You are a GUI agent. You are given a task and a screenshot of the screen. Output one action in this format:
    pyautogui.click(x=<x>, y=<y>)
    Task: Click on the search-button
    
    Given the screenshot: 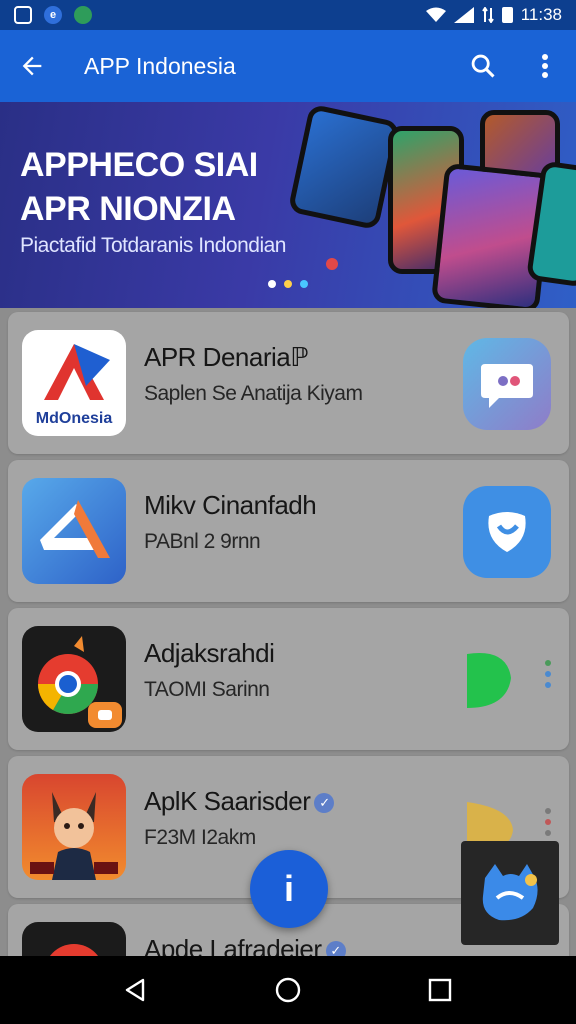 What is the action you would take?
    pyautogui.click(x=483, y=66)
    